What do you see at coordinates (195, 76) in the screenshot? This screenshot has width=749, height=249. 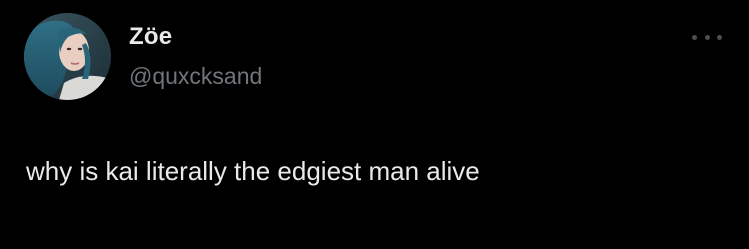 I see `author-handle: @quxcksand` at bounding box center [195, 76].